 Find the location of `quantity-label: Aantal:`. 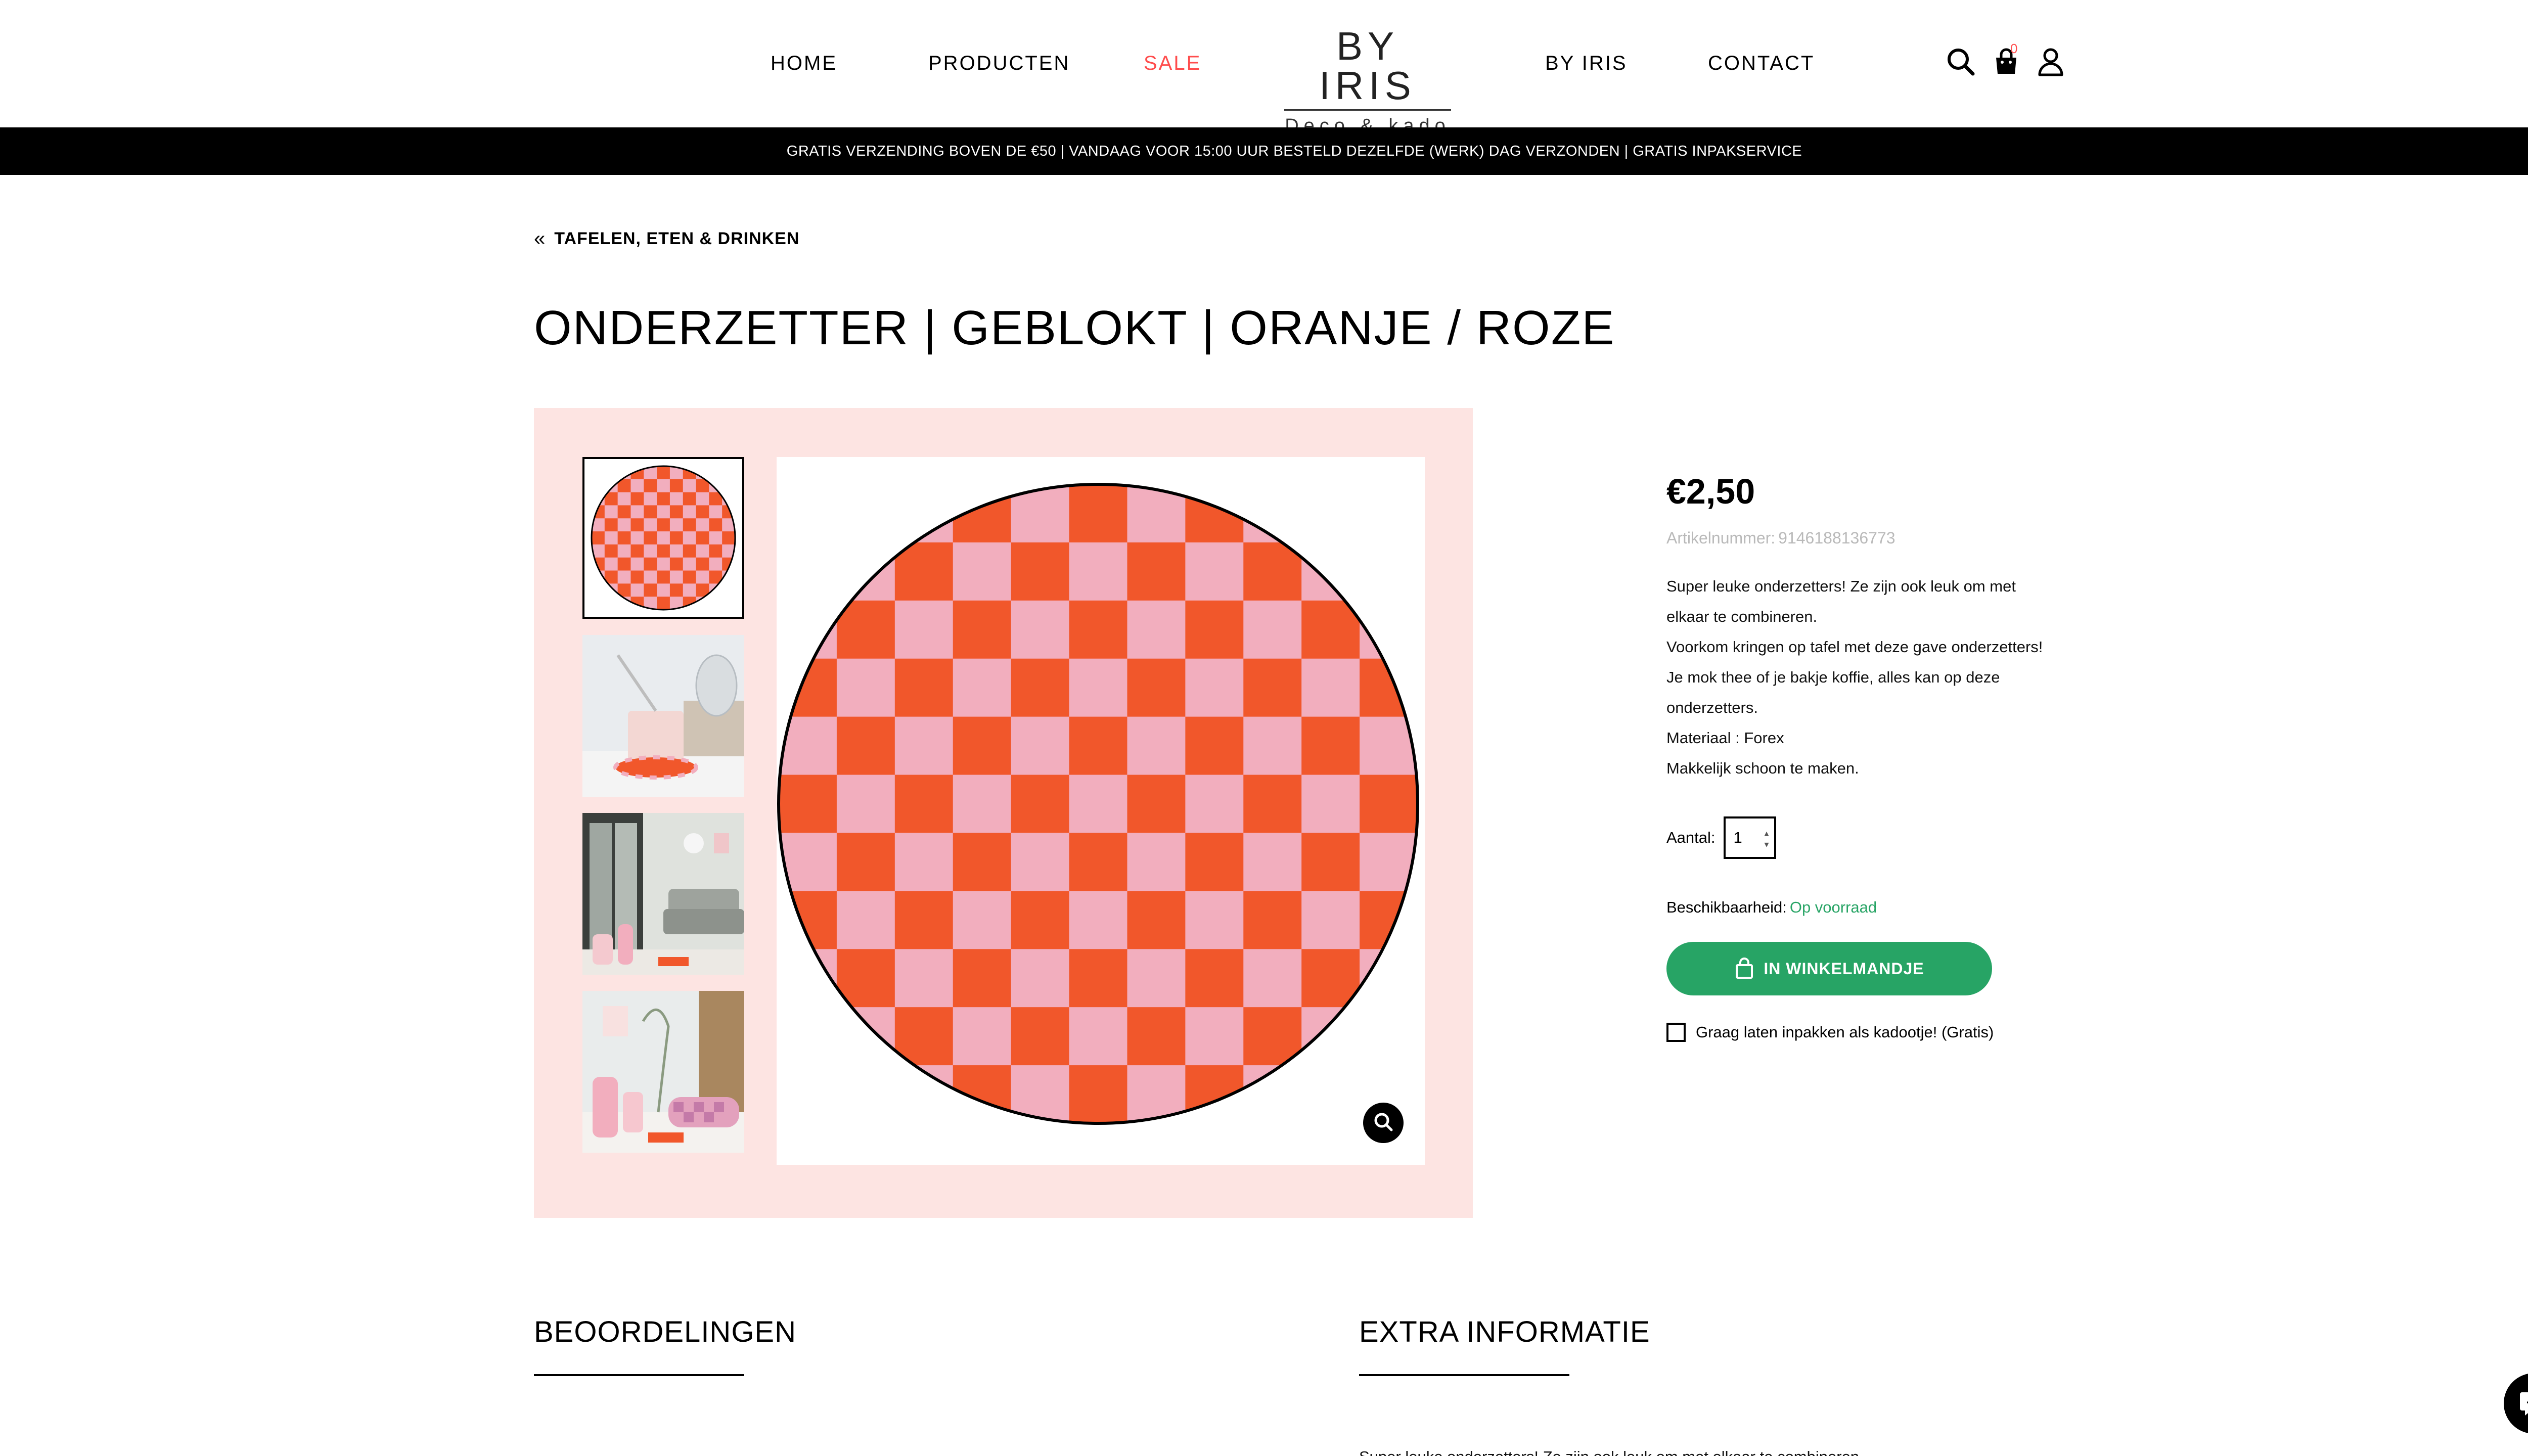

quantity-label: Aantal: is located at coordinates (1691, 837).